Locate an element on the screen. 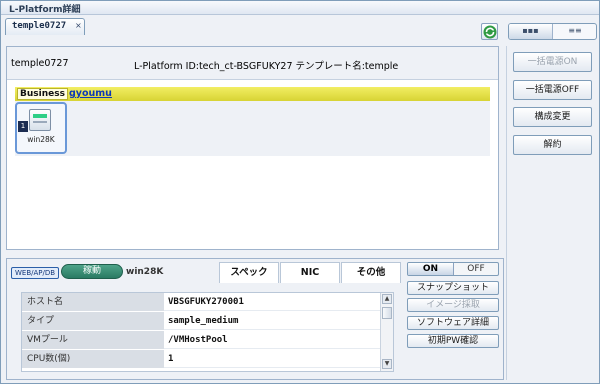 Image resolution: width=600 pixels, height=384 pixels. spec-value: 1 is located at coordinates (171, 359).